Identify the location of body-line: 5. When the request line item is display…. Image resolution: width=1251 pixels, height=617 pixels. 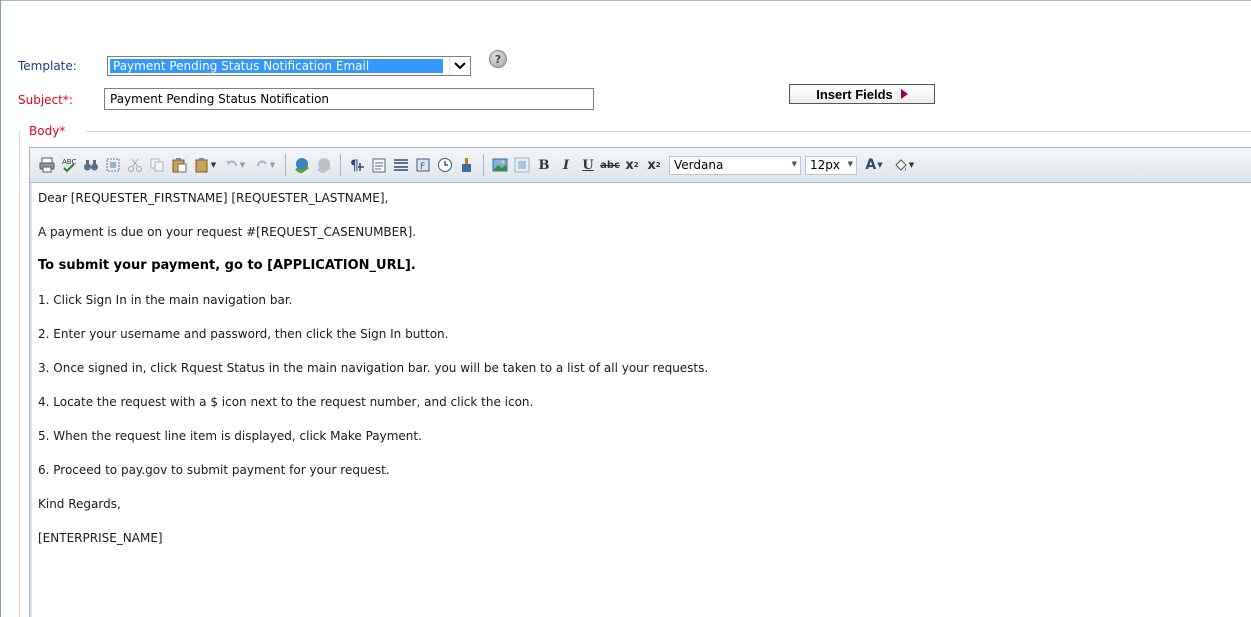
(230, 436).